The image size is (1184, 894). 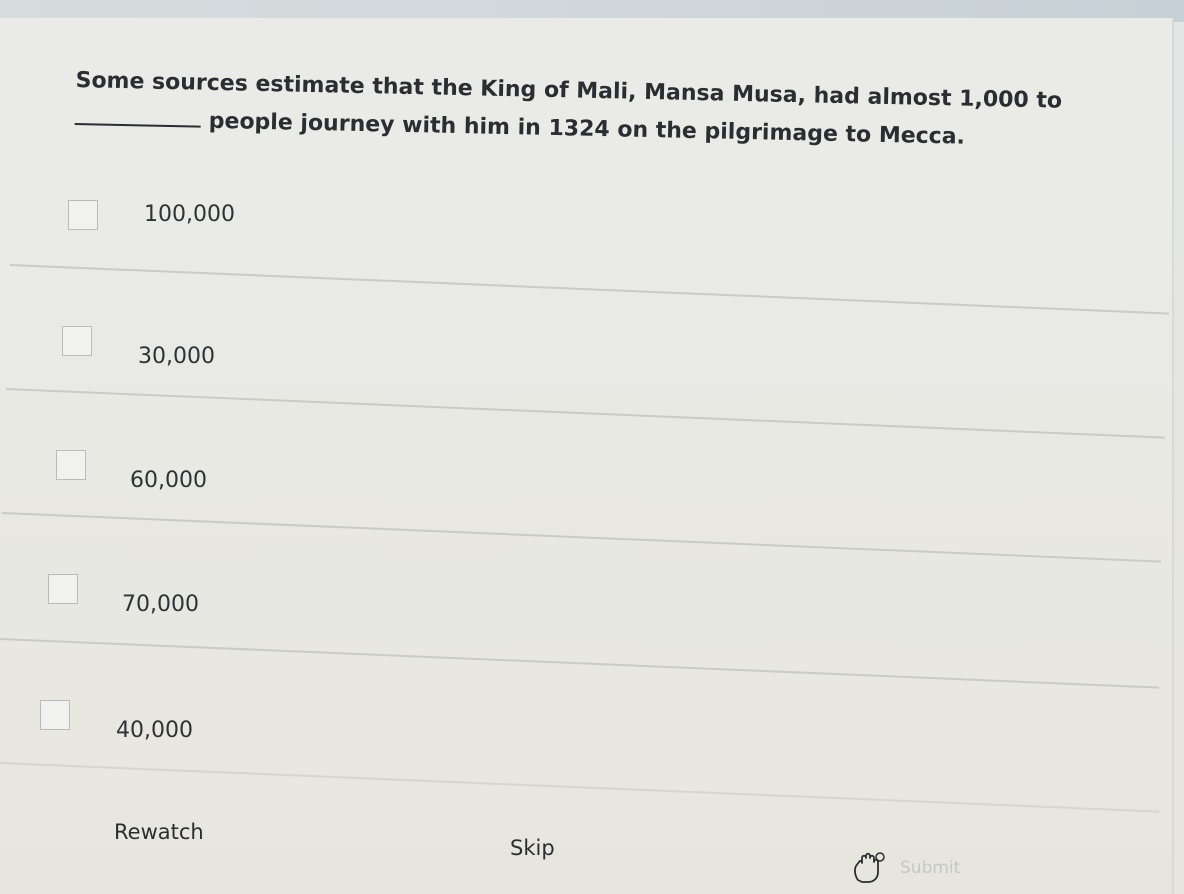 I want to click on submit-button: Submit, so click(x=920, y=868).